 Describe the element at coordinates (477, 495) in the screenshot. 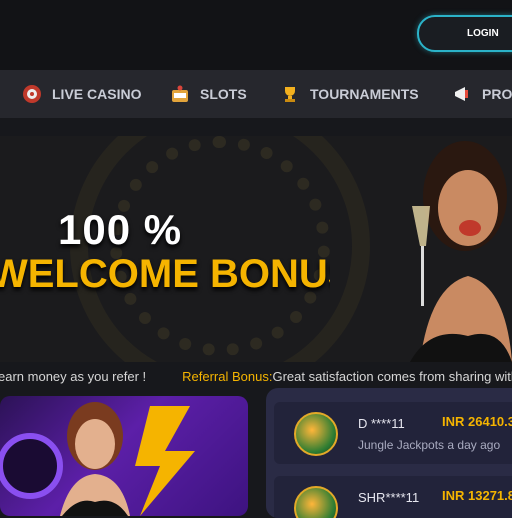

I see `winner-amount: INR 13271.83` at that location.